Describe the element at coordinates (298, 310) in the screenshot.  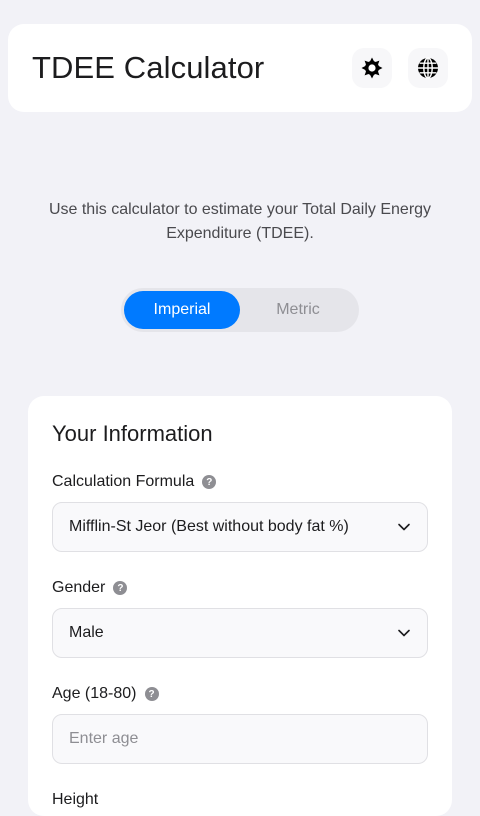
I see `unit-option-metric: Metric` at that location.